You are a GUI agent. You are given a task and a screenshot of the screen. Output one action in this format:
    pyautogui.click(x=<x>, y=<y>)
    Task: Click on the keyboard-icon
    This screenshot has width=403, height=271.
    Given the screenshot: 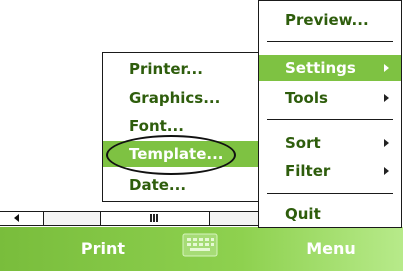 What is the action you would take?
    pyautogui.click(x=200, y=245)
    